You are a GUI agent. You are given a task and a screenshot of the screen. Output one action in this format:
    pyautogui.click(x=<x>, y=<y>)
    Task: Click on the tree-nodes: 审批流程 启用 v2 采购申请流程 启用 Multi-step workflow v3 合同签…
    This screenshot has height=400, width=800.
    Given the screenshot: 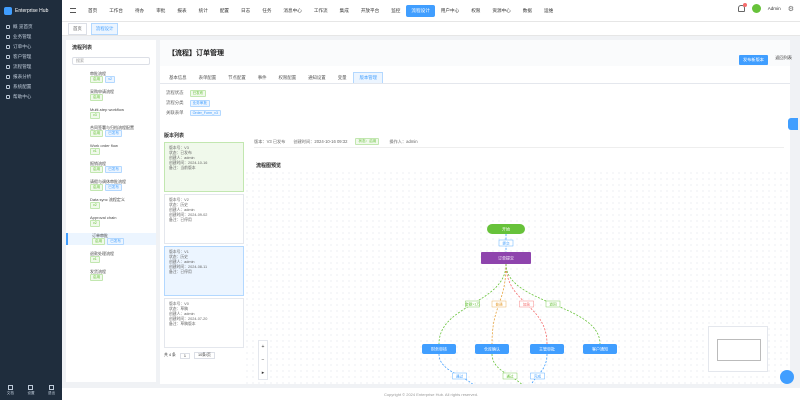 What is the action you would take?
    pyautogui.click(x=111, y=176)
    